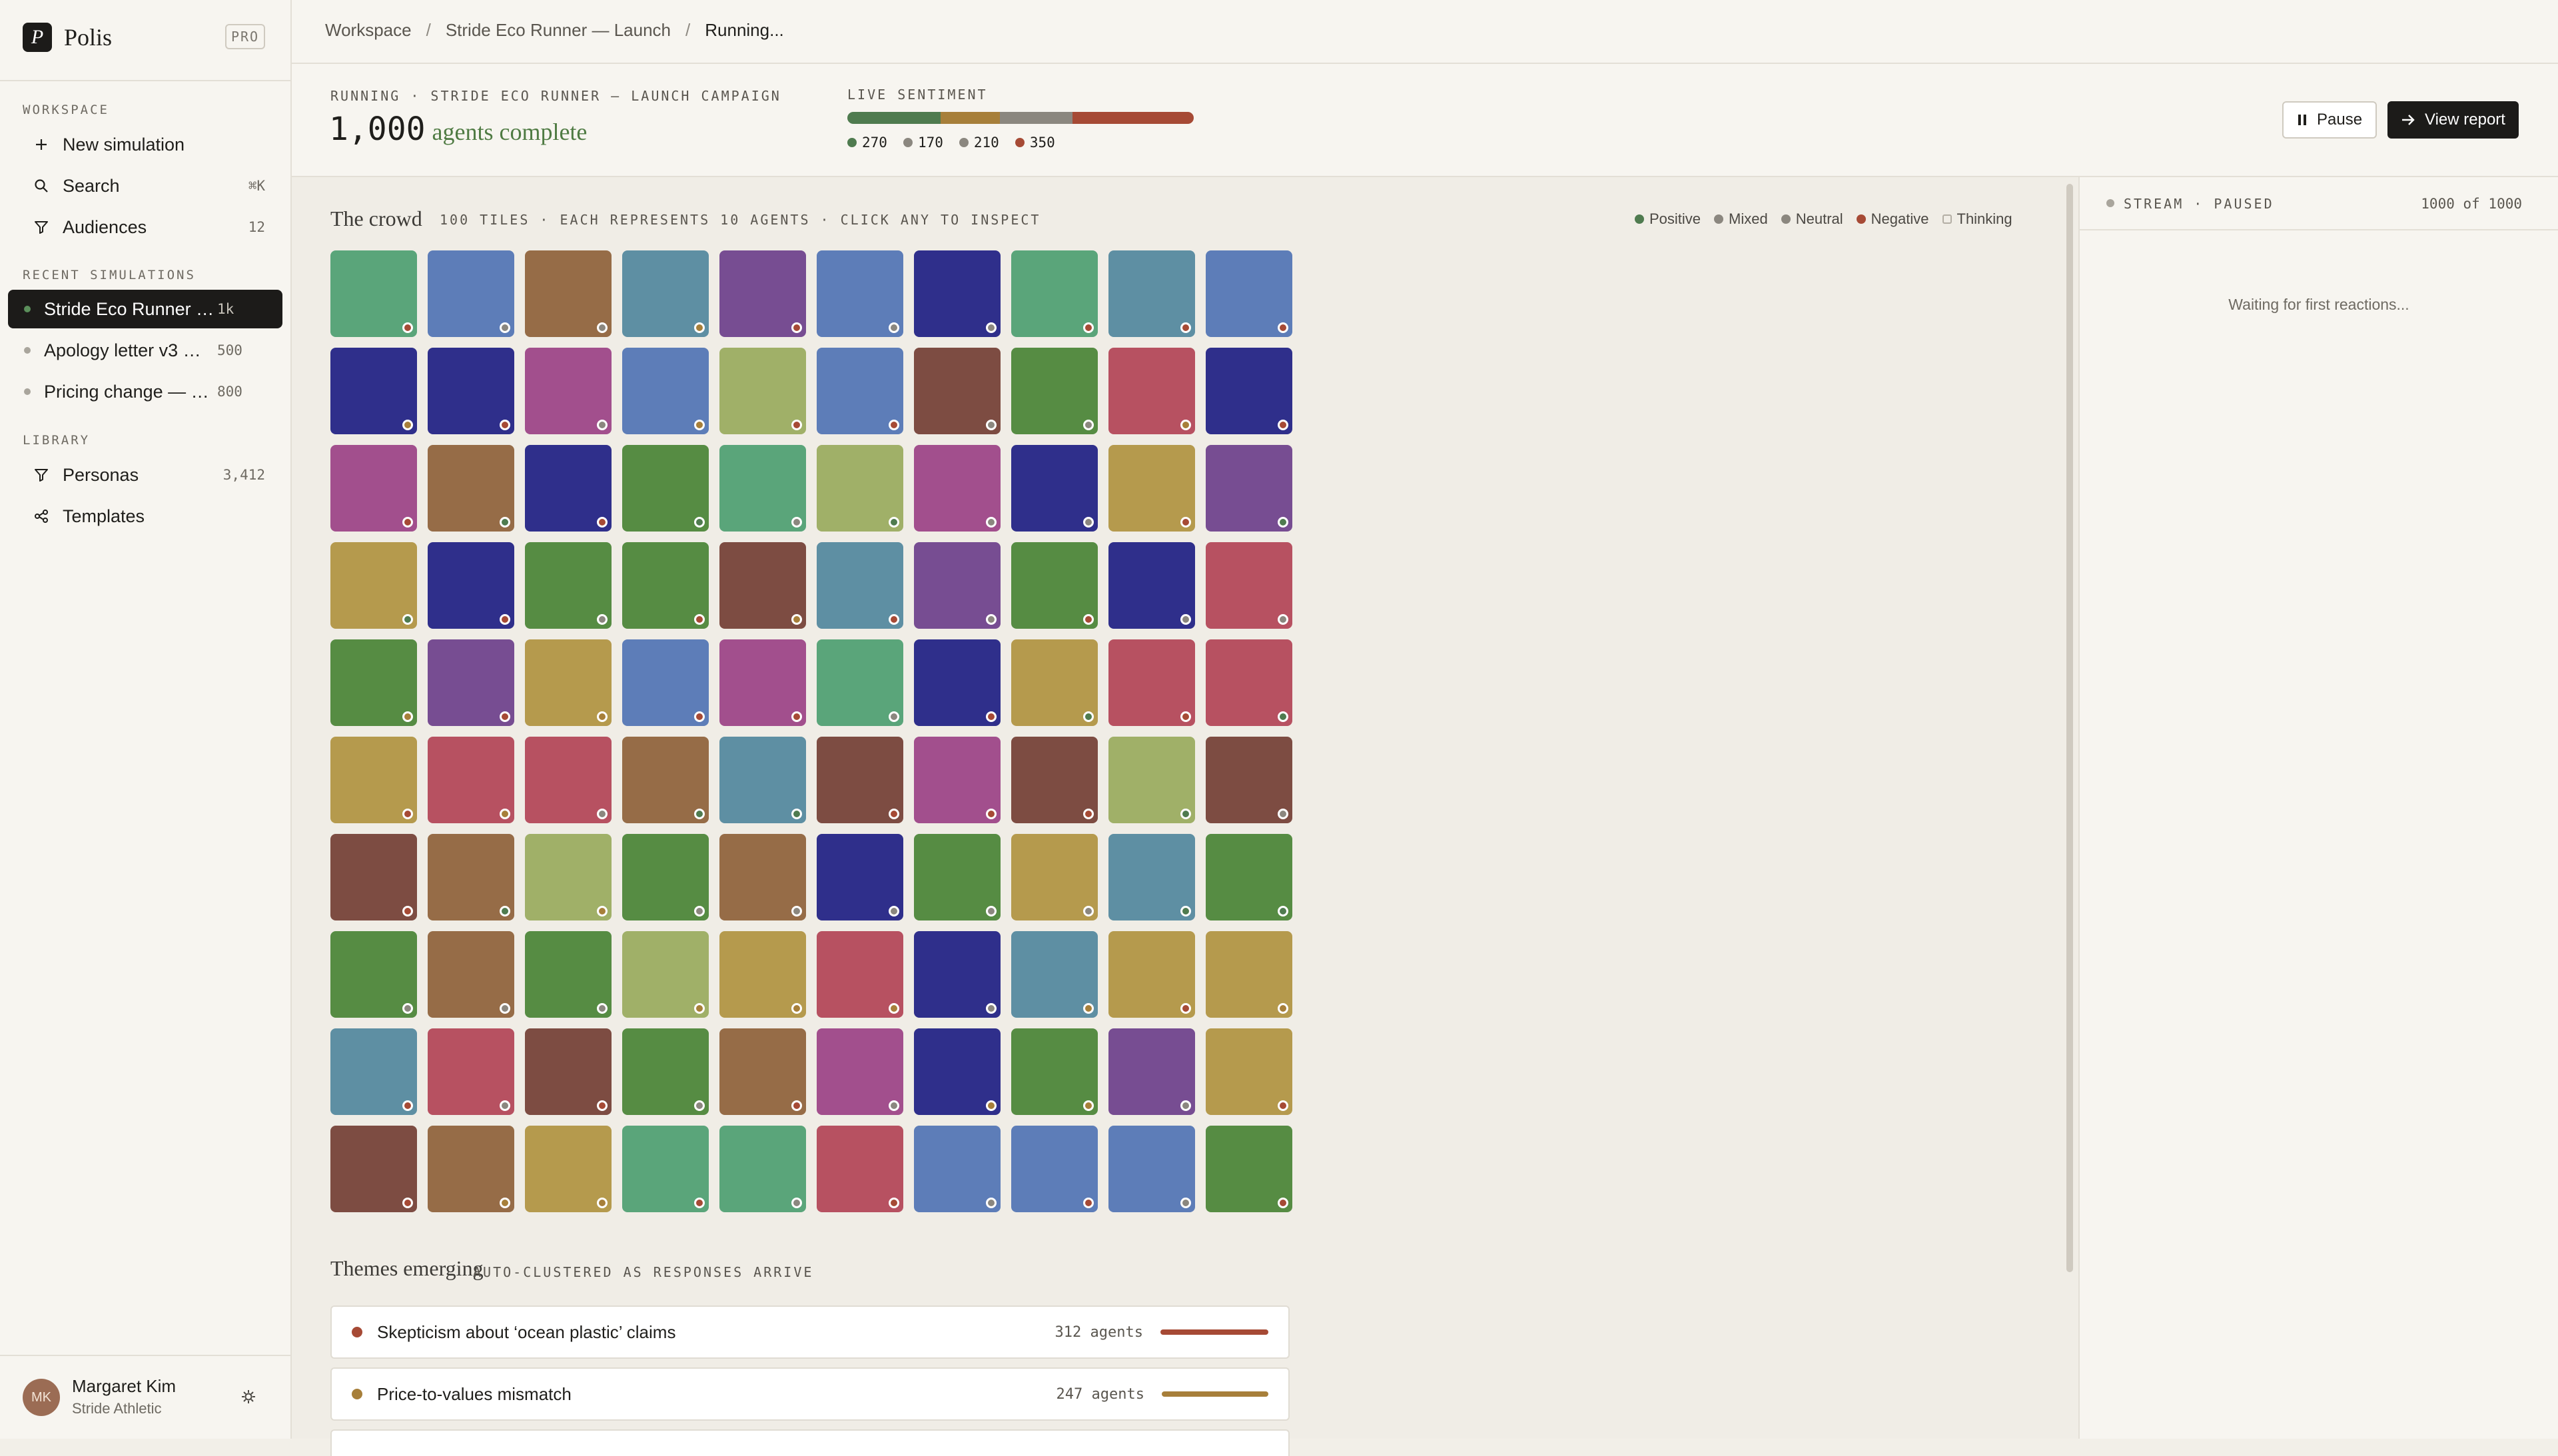  I want to click on sidebar-item-templates: Templates, so click(145, 516).